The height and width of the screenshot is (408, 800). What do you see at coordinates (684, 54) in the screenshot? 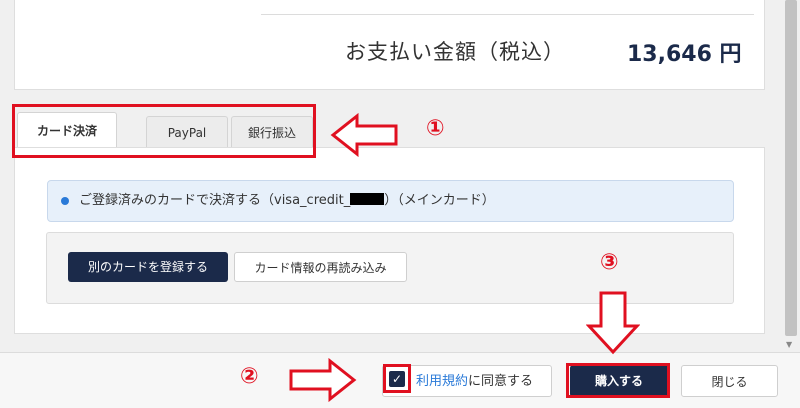
I see `total-value: 13,646 円` at bounding box center [684, 54].